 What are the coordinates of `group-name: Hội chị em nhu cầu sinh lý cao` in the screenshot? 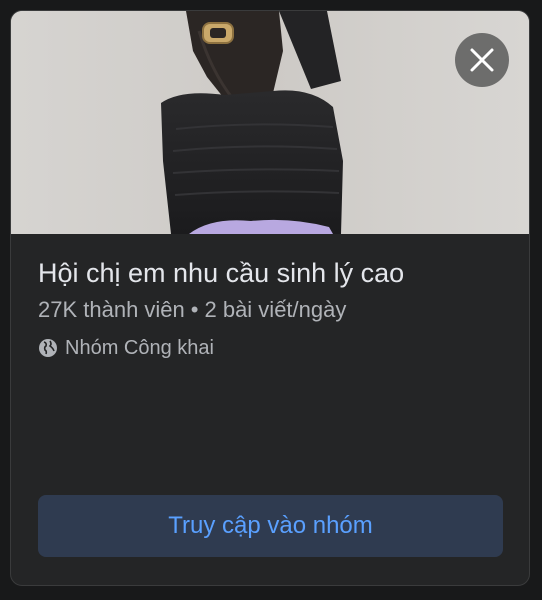 It's located at (273, 273).